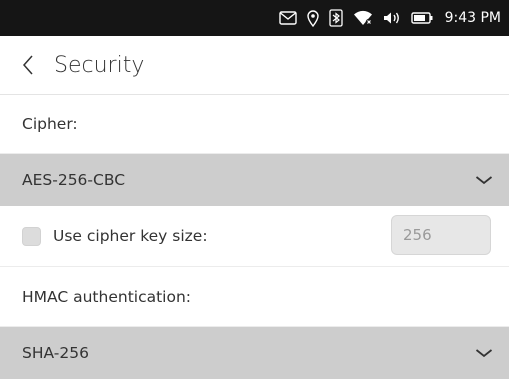  What do you see at coordinates (441, 235) in the screenshot?
I see `key-size-input: 256` at bounding box center [441, 235].